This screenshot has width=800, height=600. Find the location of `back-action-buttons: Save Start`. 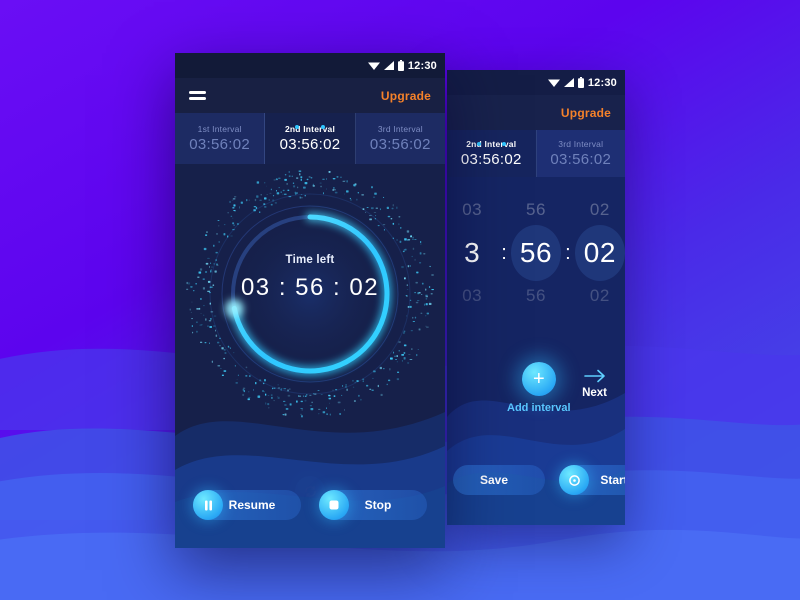

back-action-buttons: Save Start is located at coordinates (536, 480).